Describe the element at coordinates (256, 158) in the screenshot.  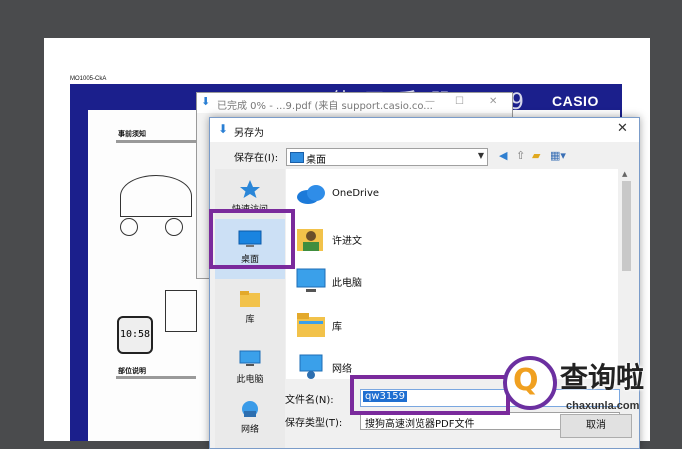
I see `save-in-label: 保存在(I):` at that location.